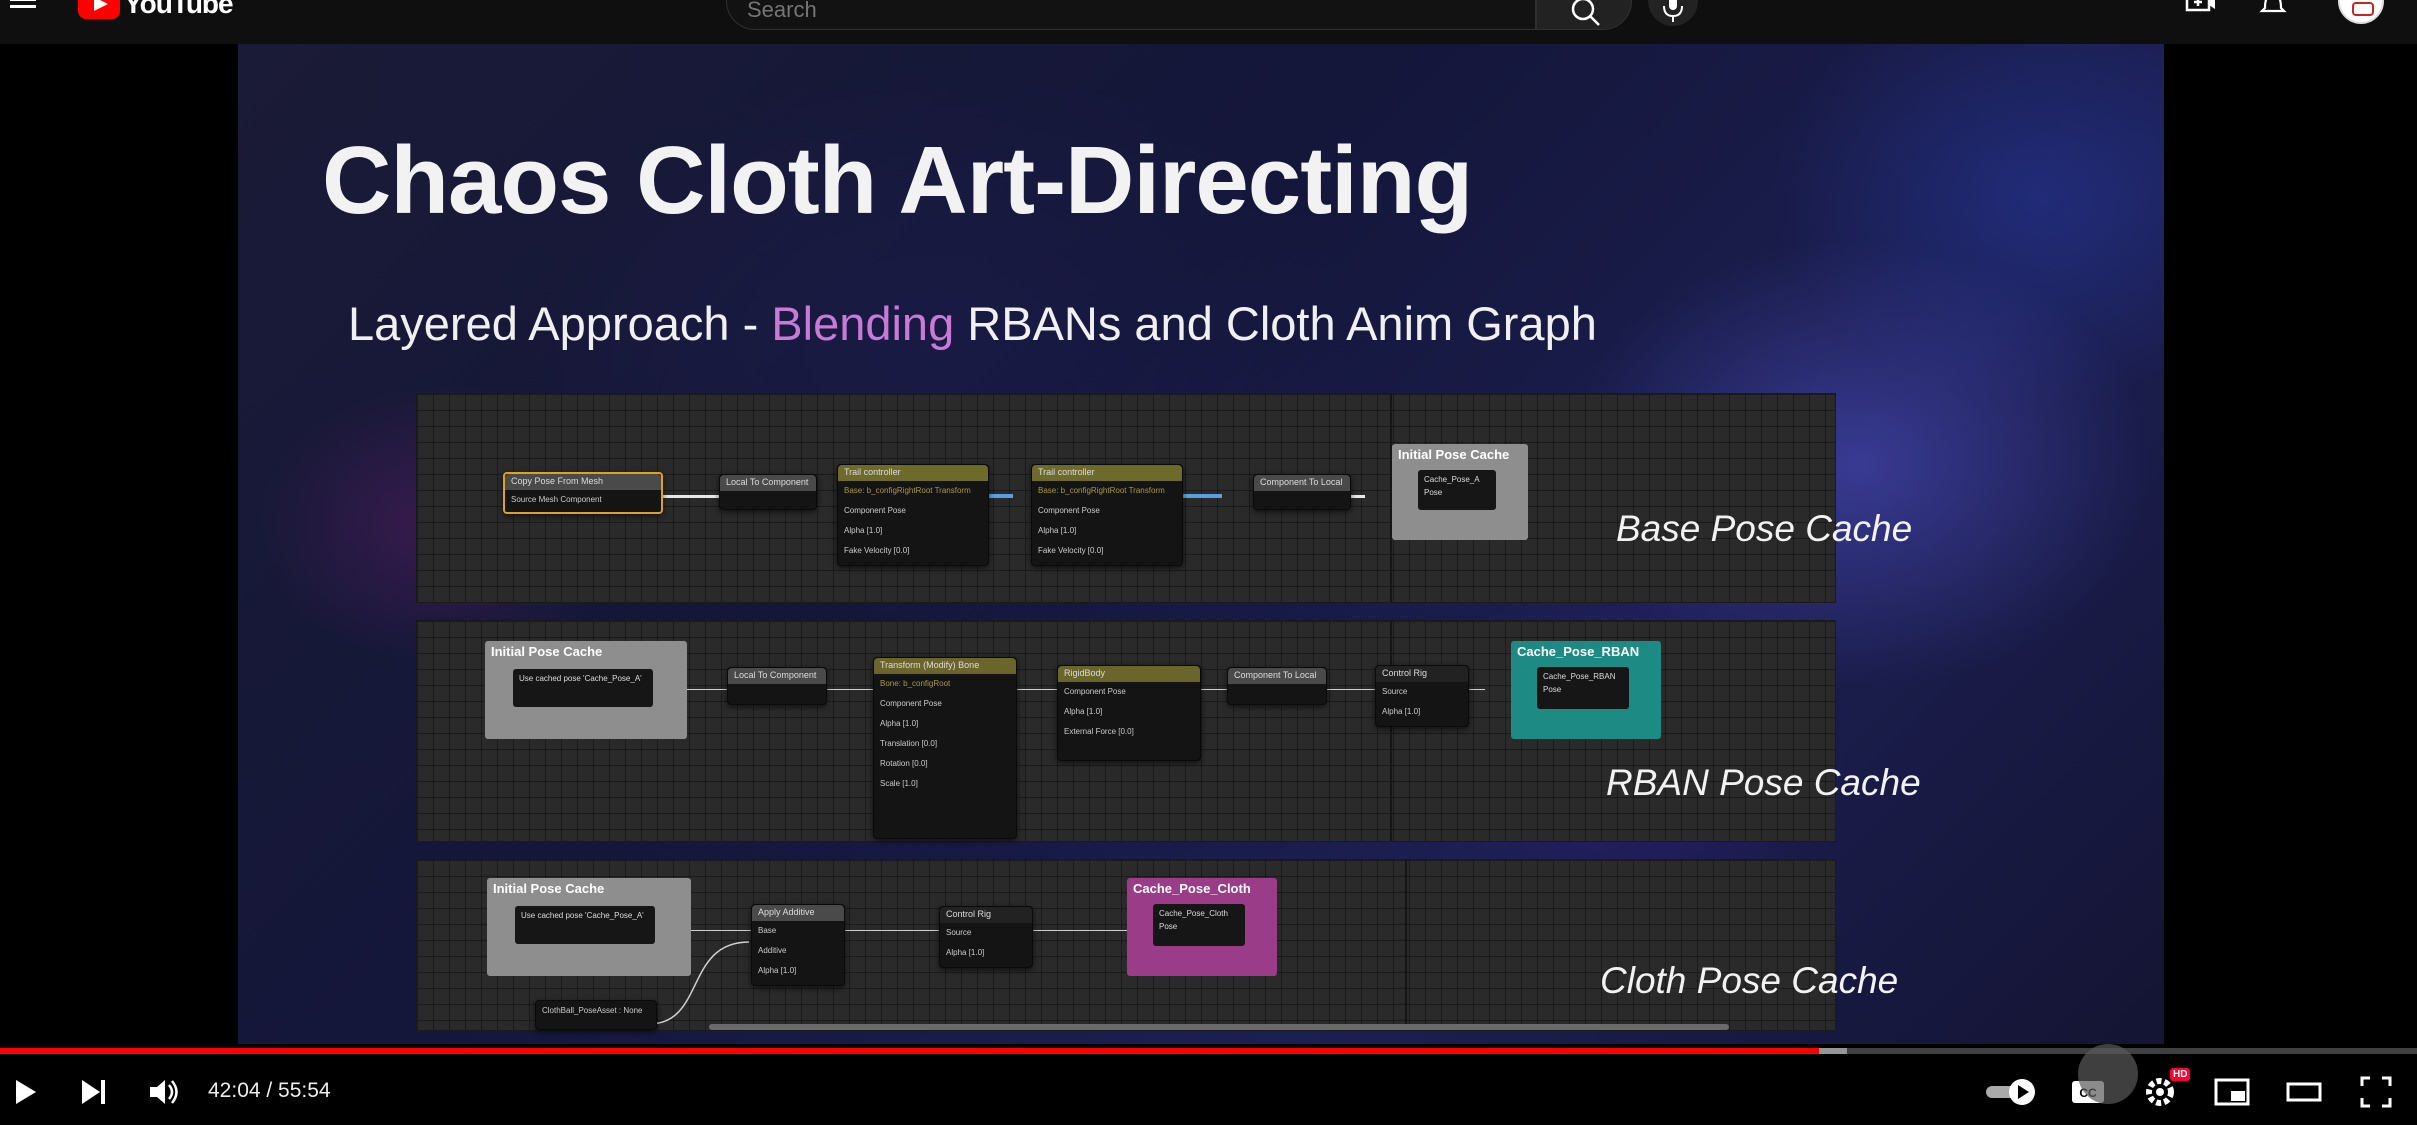  What do you see at coordinates (890, 783) in the screenshot?
I see `pin-label: Scale` at bounding box center [890, 783].